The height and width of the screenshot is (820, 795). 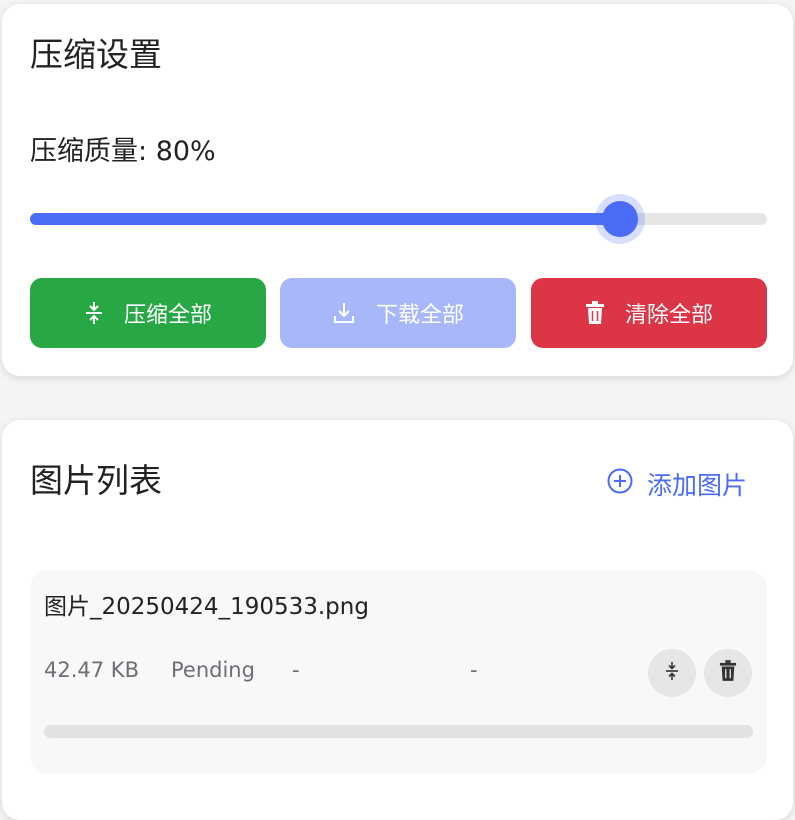 I want to click on compressed-size: -, so click(x=296, y=670).